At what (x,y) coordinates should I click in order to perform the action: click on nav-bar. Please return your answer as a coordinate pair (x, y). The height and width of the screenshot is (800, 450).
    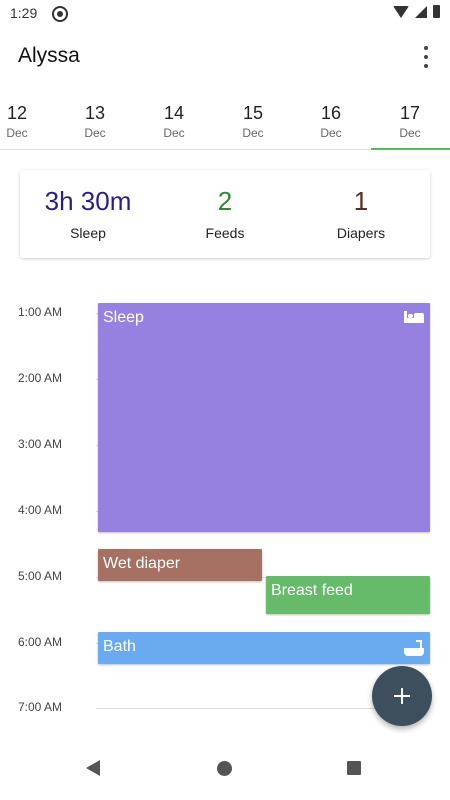
    Looking at the image, I should click on (225, 774).